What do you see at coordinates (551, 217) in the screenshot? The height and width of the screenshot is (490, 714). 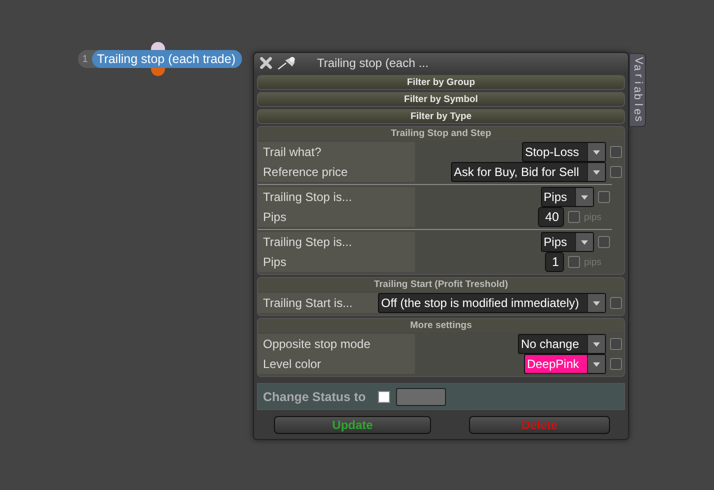 I see `number-field: 40` at bounding box center [551, 217].